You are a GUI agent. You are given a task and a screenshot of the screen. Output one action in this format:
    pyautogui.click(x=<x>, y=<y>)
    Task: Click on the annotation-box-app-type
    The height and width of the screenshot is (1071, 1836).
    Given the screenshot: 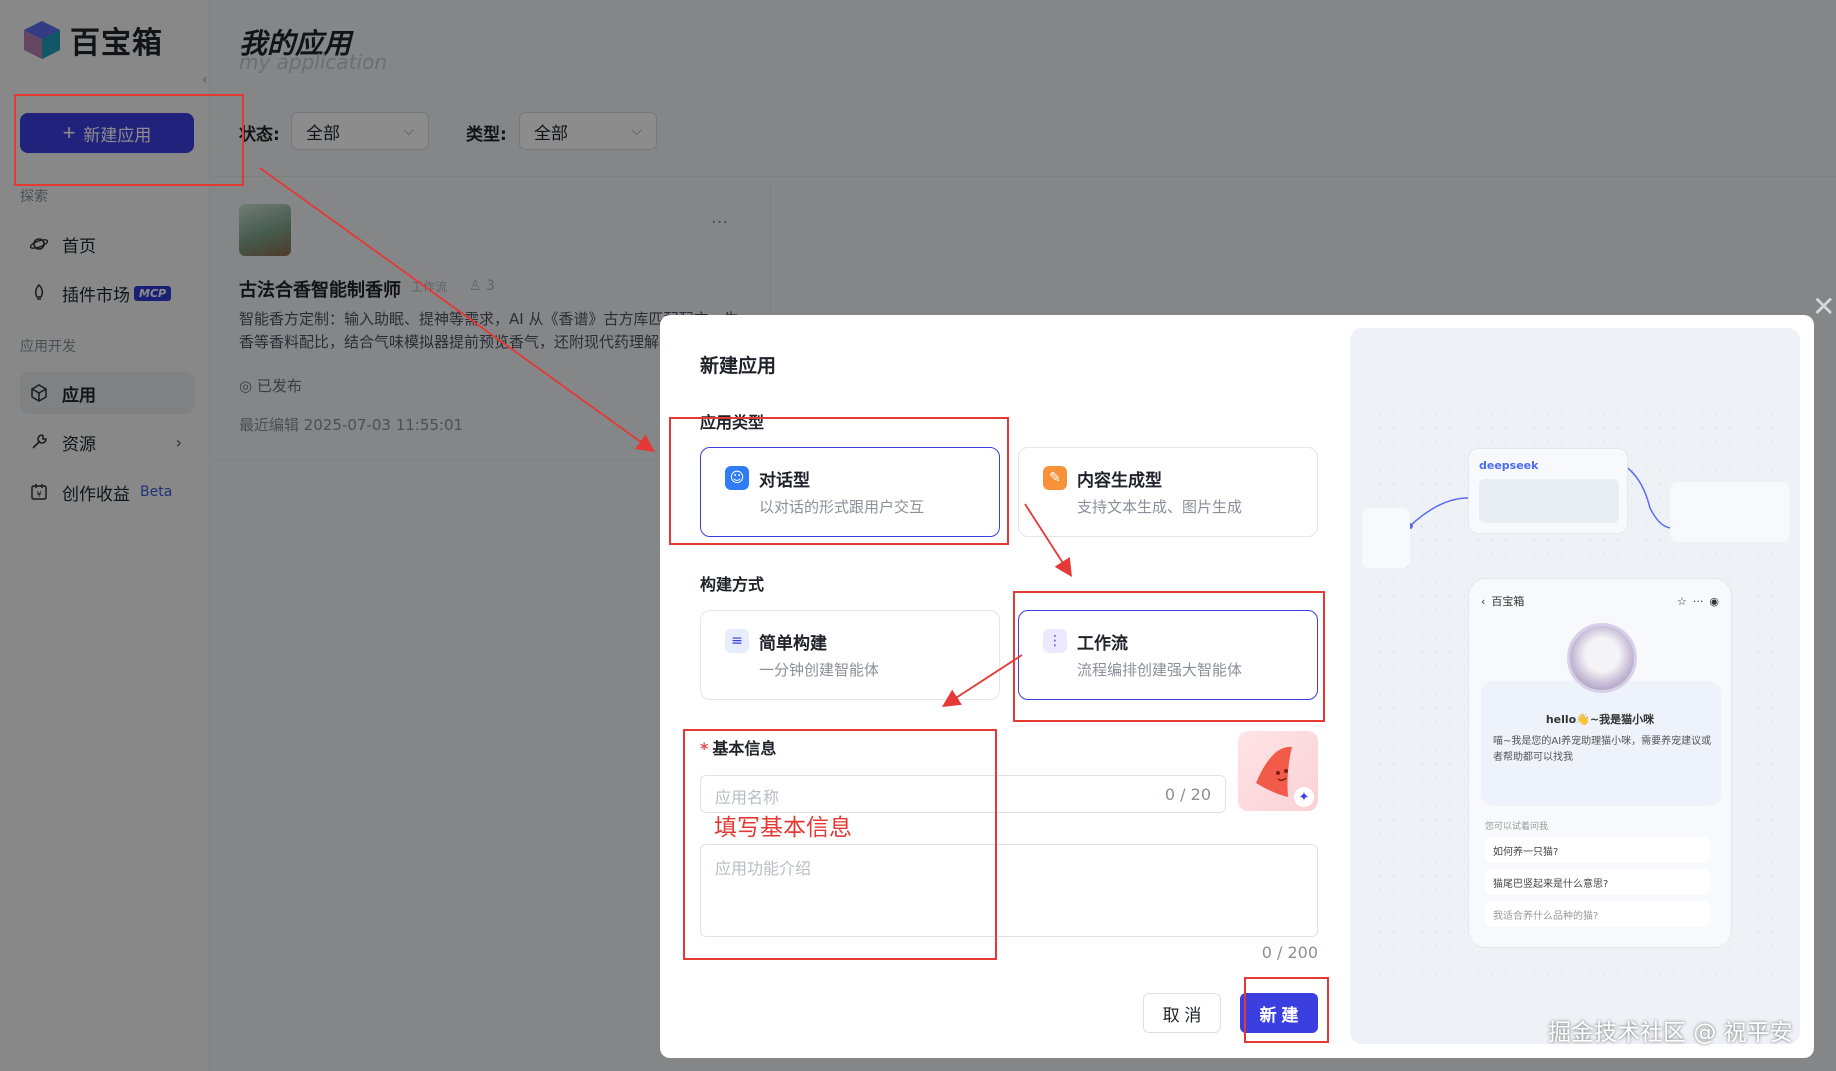 What is the action you would take?
    pyautogui.click(x=839, y=481)
    